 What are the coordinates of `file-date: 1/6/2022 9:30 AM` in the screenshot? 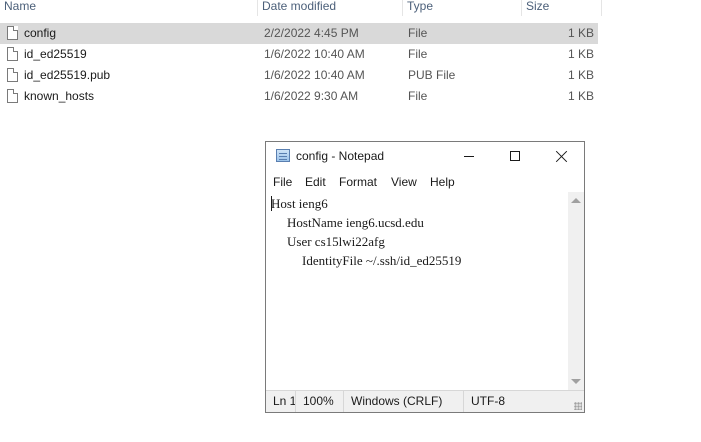 It's located at (311, 96).